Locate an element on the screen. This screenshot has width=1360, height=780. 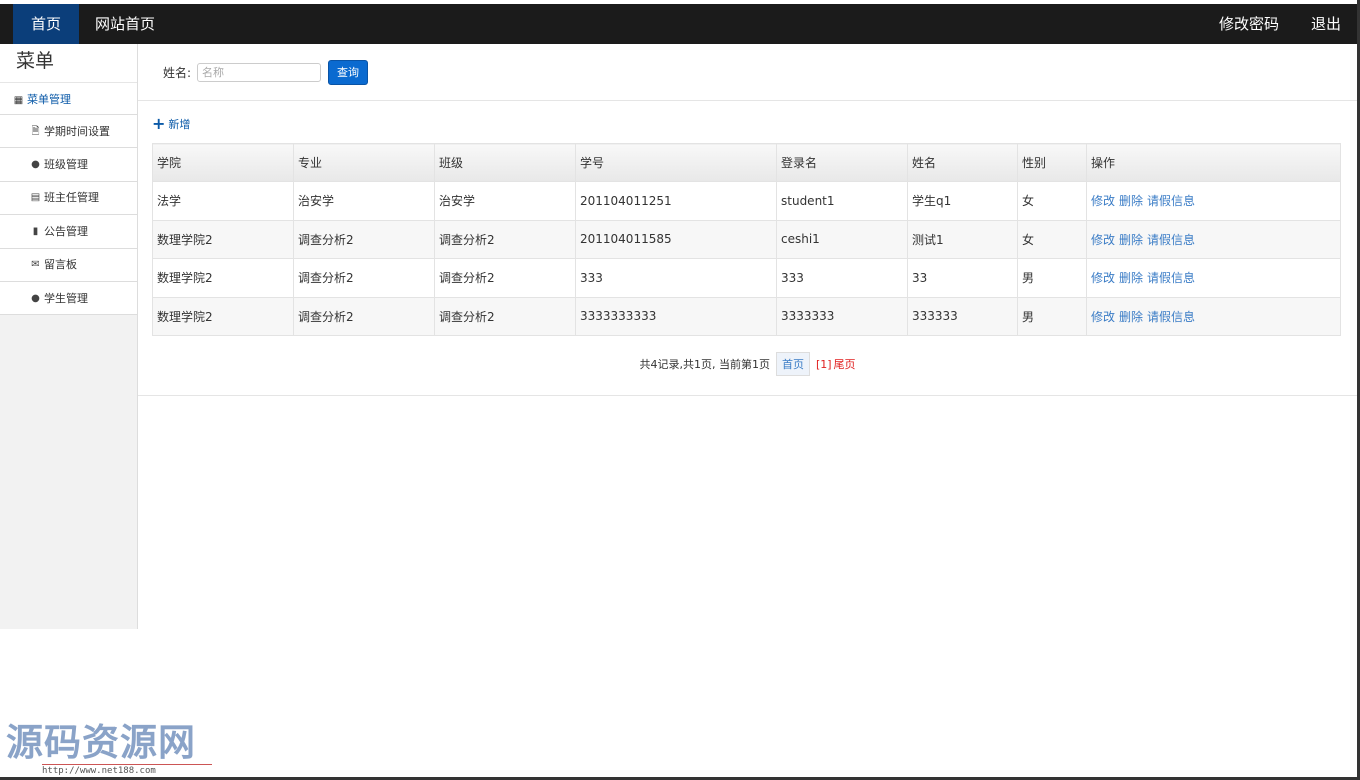
search-input is located at coordinates (259, 72).